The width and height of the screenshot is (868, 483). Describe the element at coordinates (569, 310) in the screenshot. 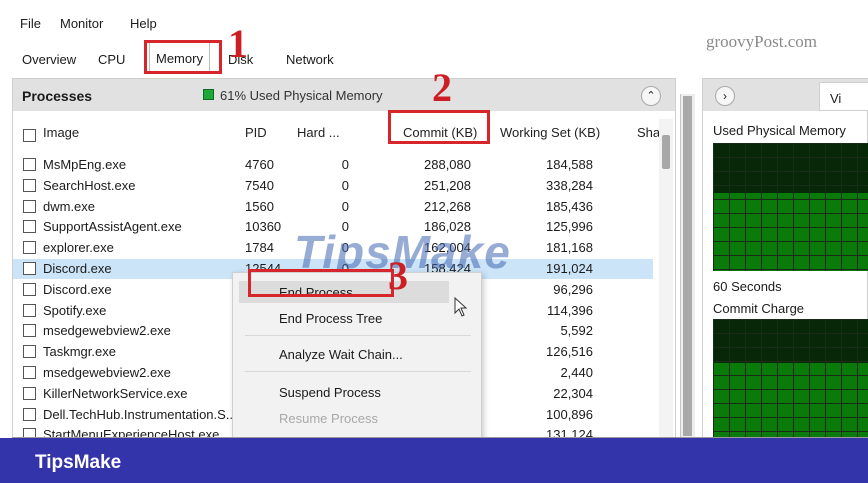

I see `process-working-set: 114,396` at that location.